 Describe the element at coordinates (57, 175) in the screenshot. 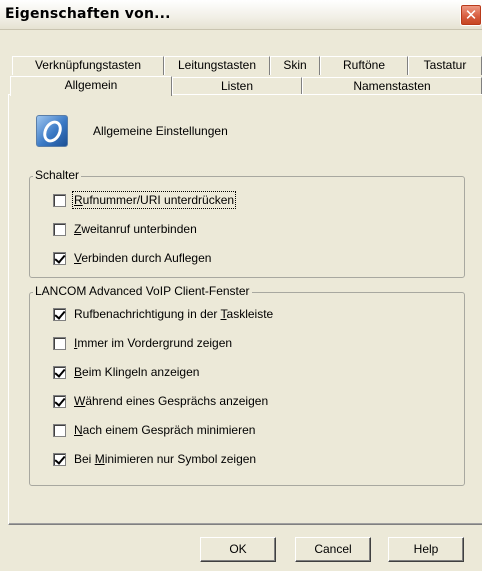

I see `group-title-schalter: Schalter` at that location.